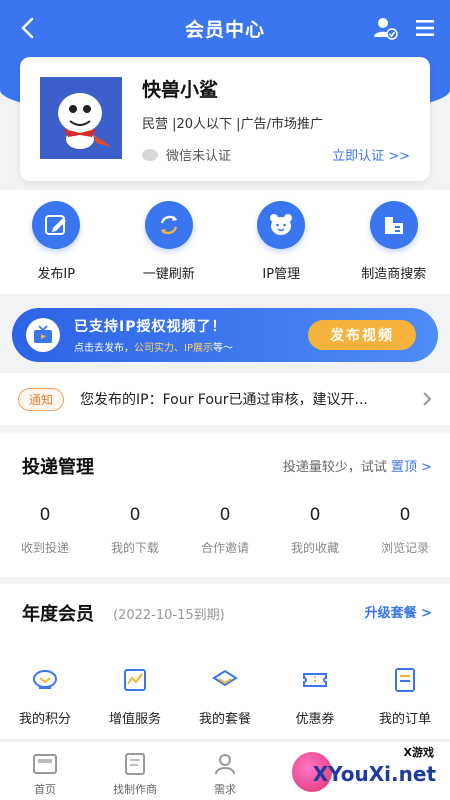 This screenshot has width=450, height=800. Describe the element at coordinates (232, 124) in the screenshot. I see `company-meta: 民营 |20人以下 |广告/市场推广` at that location.